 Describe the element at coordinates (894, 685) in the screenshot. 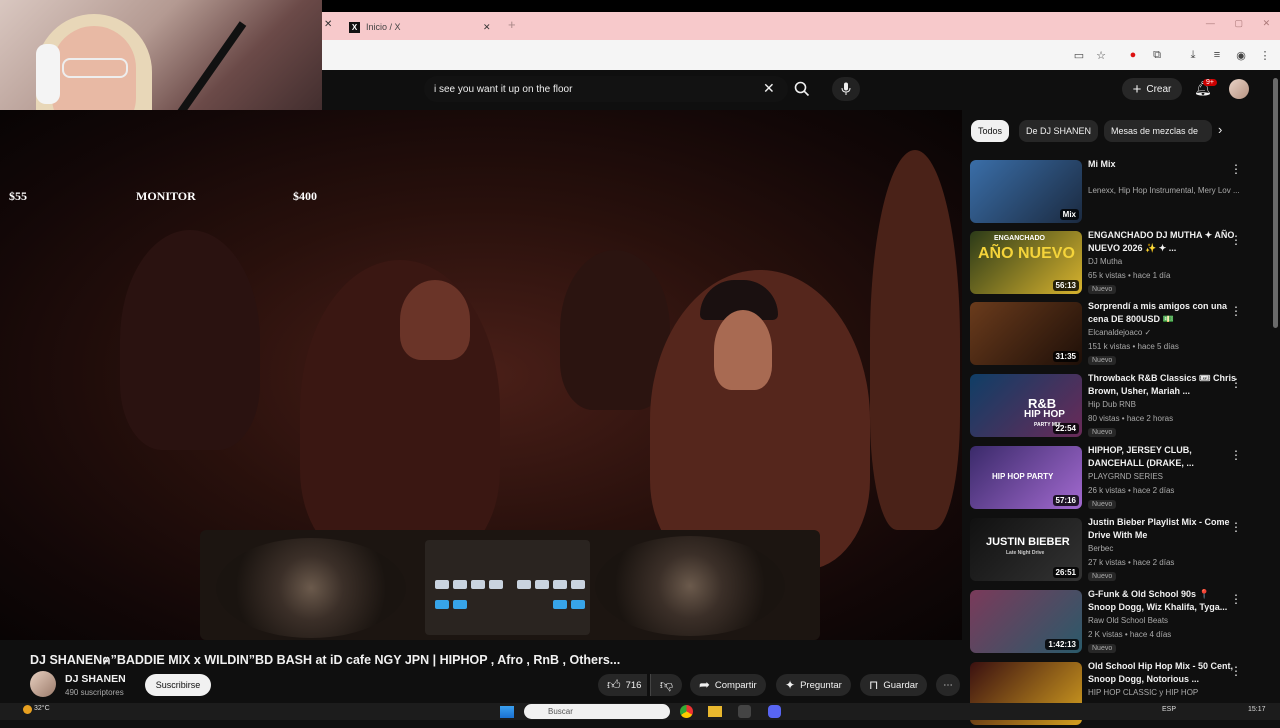

I see `save-button: ⊓ Guardar` at that location.